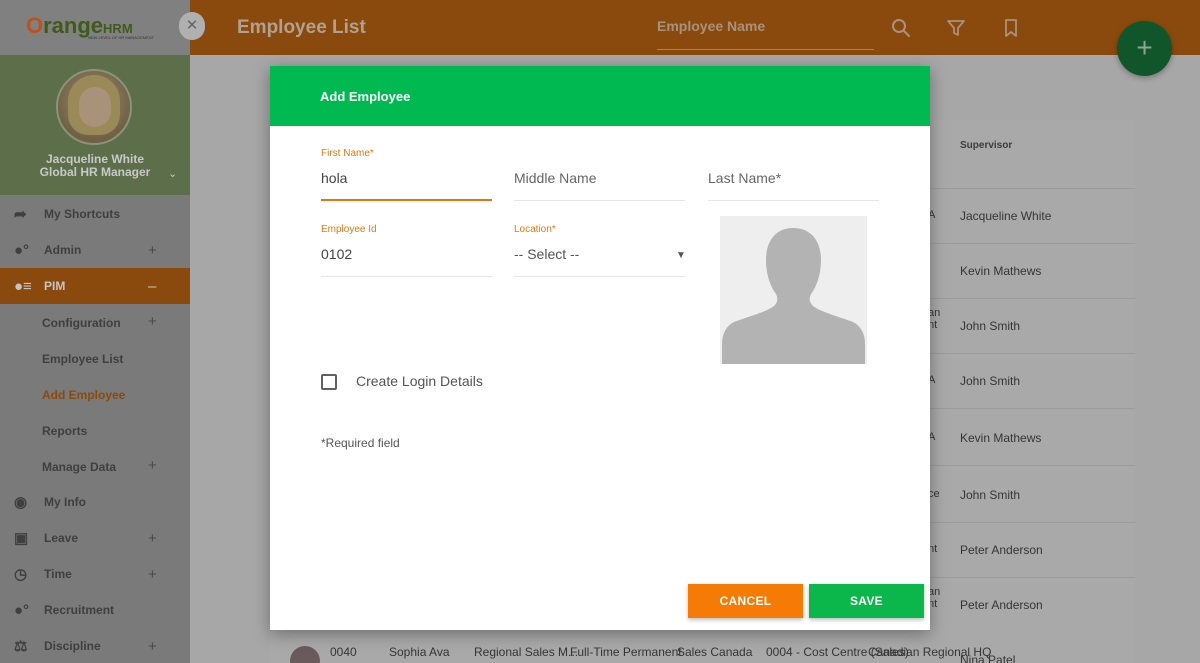 The image size is (1200, 663). What do you see at coordinates (419, 381) in the screenshot?
I see `create-login-label: Create Login Details` at bounding box center [419, 381].